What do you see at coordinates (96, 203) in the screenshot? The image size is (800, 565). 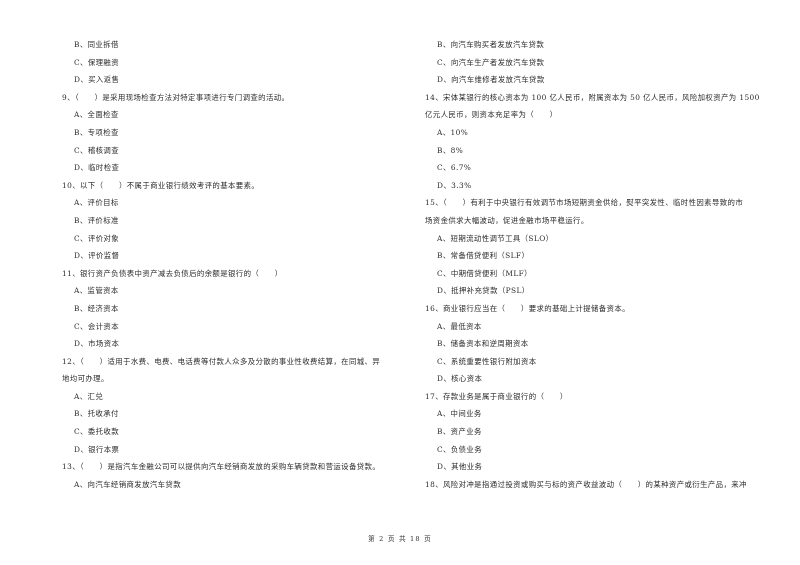 I see `answer-option: A、评价目标` at bounding box center [96, 203].